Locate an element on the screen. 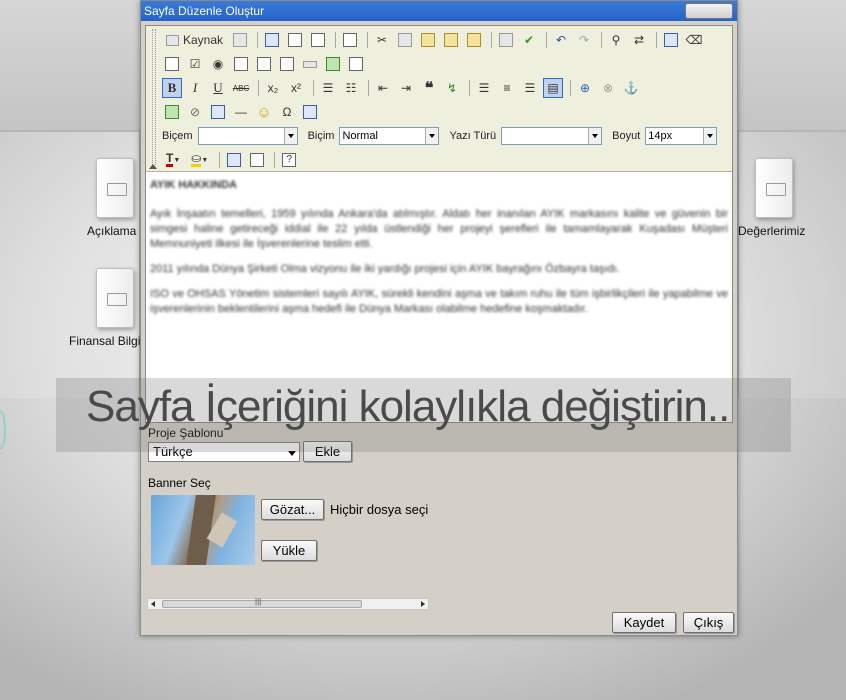 The image size is (846, 700). toolbar-row-5: Biçem Biçim Normal Yazı Türü Boyut 14px is located at coordinates (444, 136).